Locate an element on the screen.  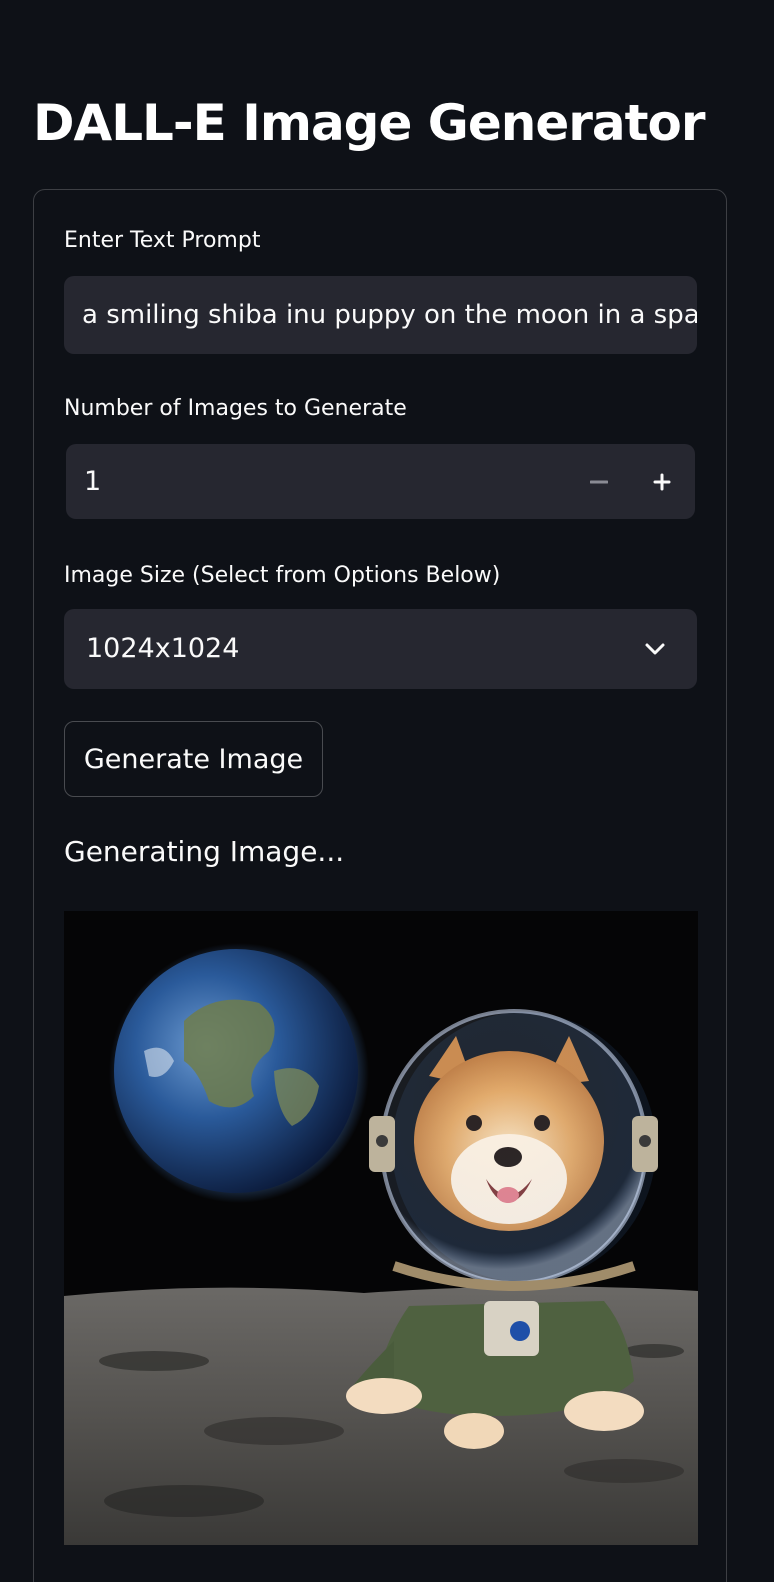
prompt-label: Enter Text Prompt is located at coordinates (162, 240).